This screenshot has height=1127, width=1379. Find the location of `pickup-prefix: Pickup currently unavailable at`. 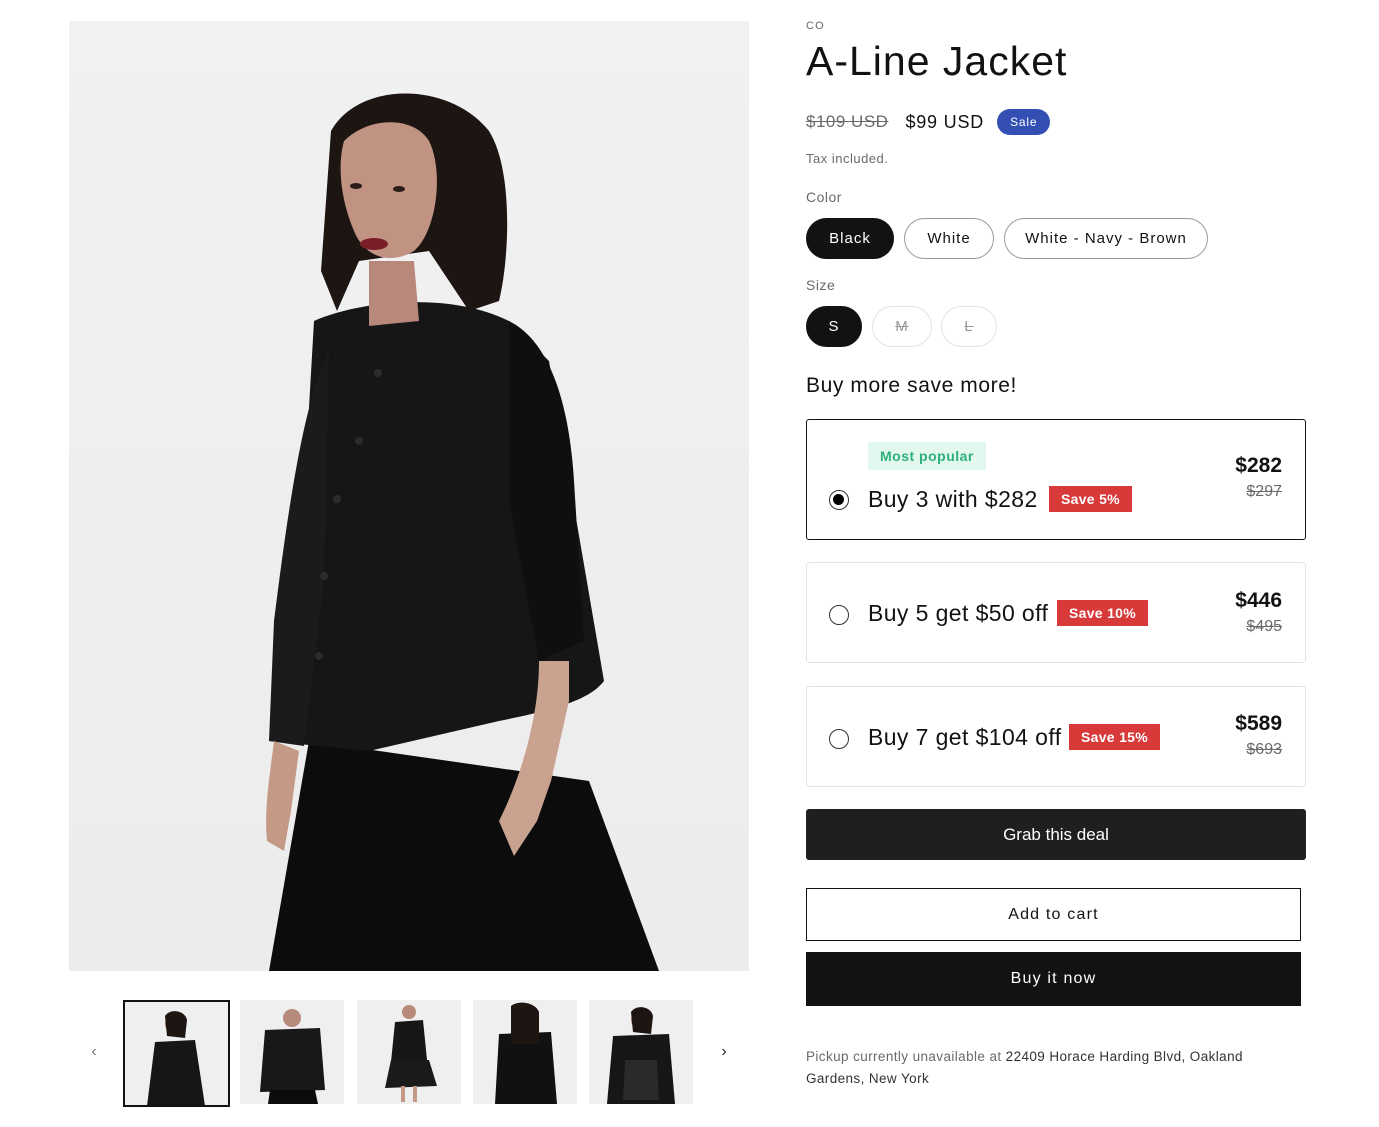

pickup-prefix: Pickup currently unavailable at is located at coordinates (906, 1056).